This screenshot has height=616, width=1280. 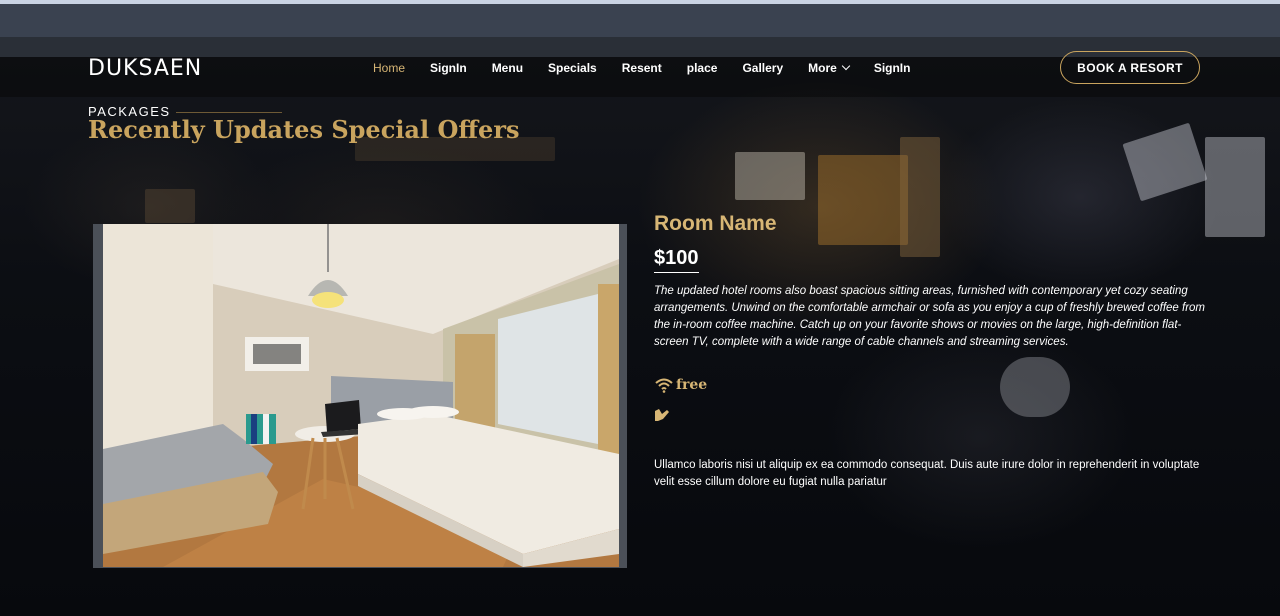 I want to click on nav-signin: SignIn, so click(x=448, y=68).